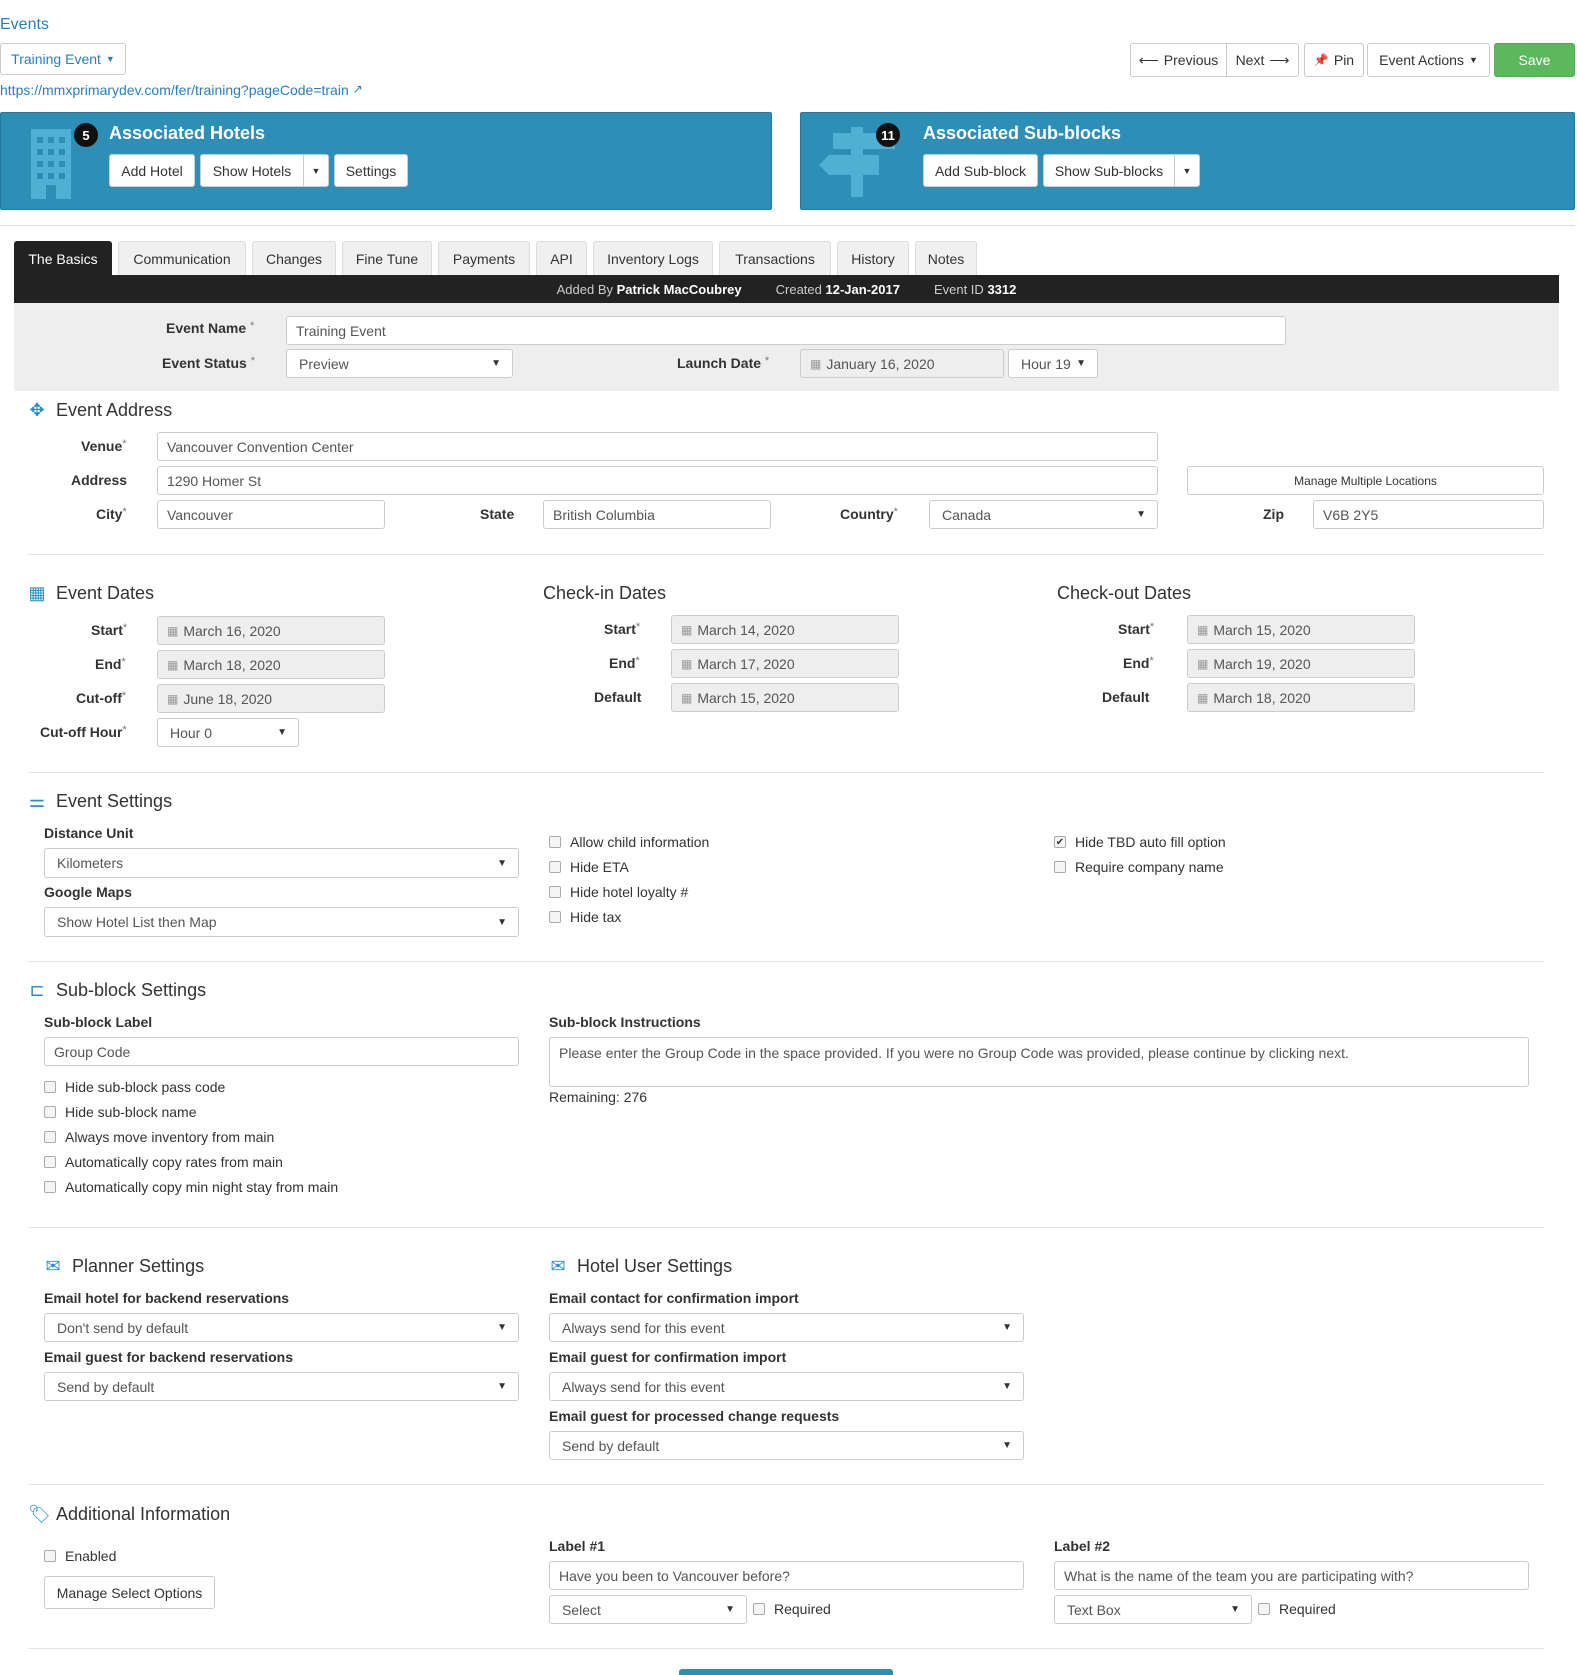  What do you see at coordinates (1060, 842) in the screenshot?
I see `checkmark-icon: ✔` at bounding box center [1060, 842].